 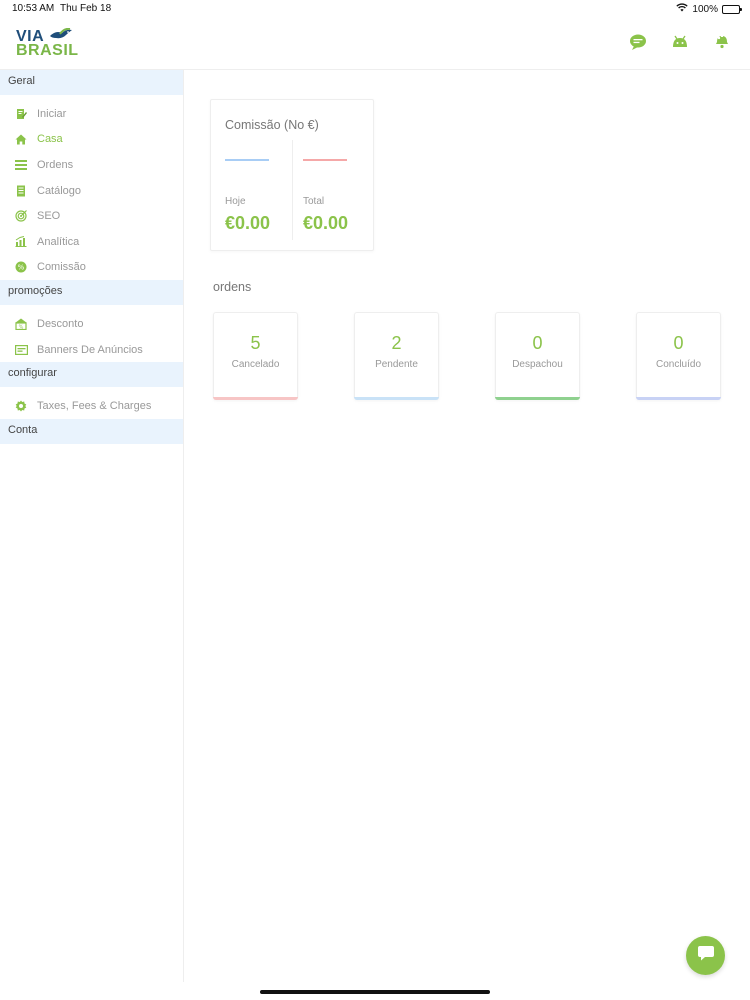 I want to click on commission-today-label: Hoje, so click(x=235, y=201).